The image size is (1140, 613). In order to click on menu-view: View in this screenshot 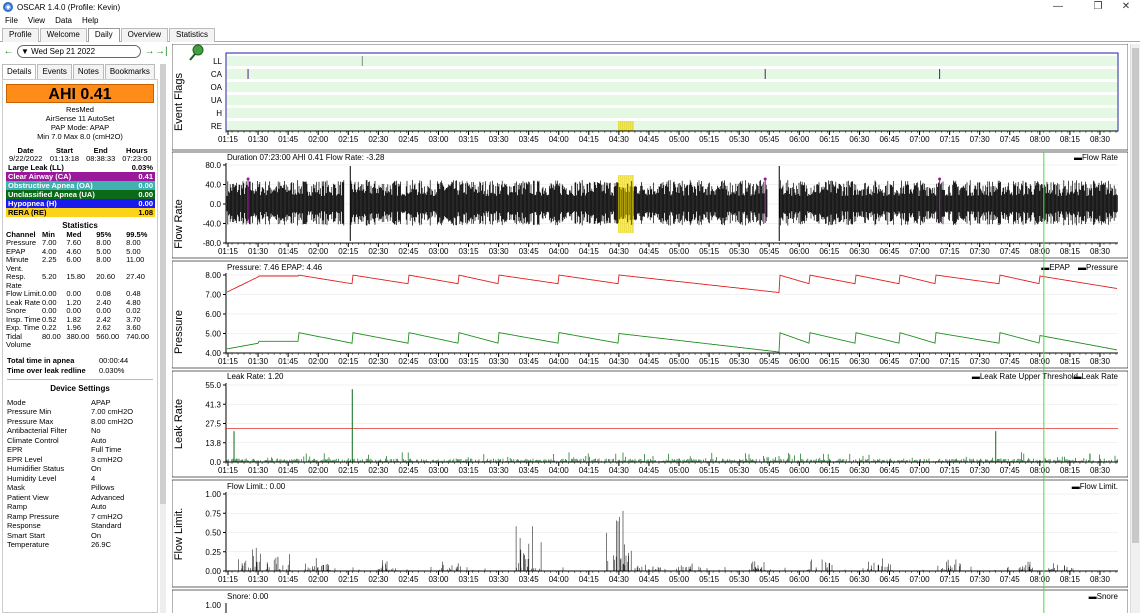, I will do `click(36, 20)`.